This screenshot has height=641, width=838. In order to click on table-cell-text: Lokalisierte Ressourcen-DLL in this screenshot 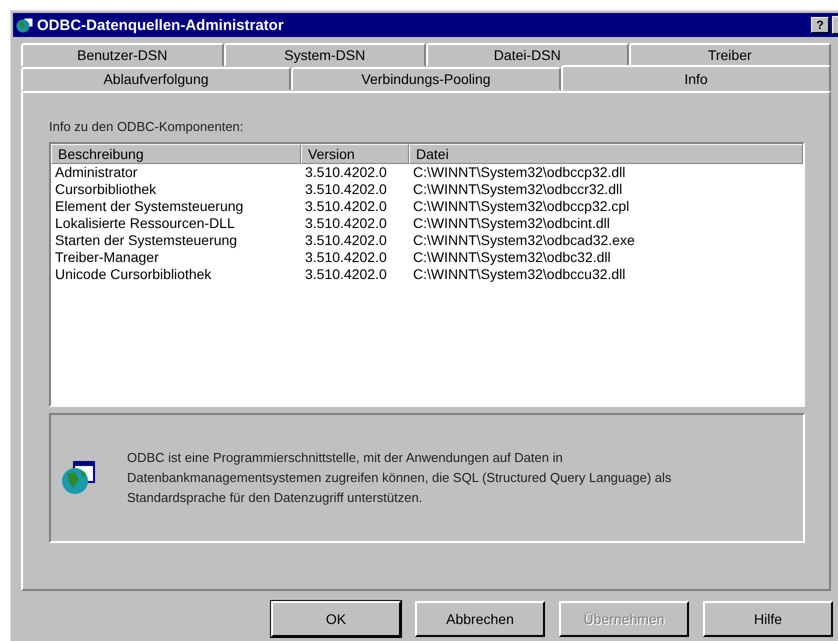, I will do `click(145, 223)`.